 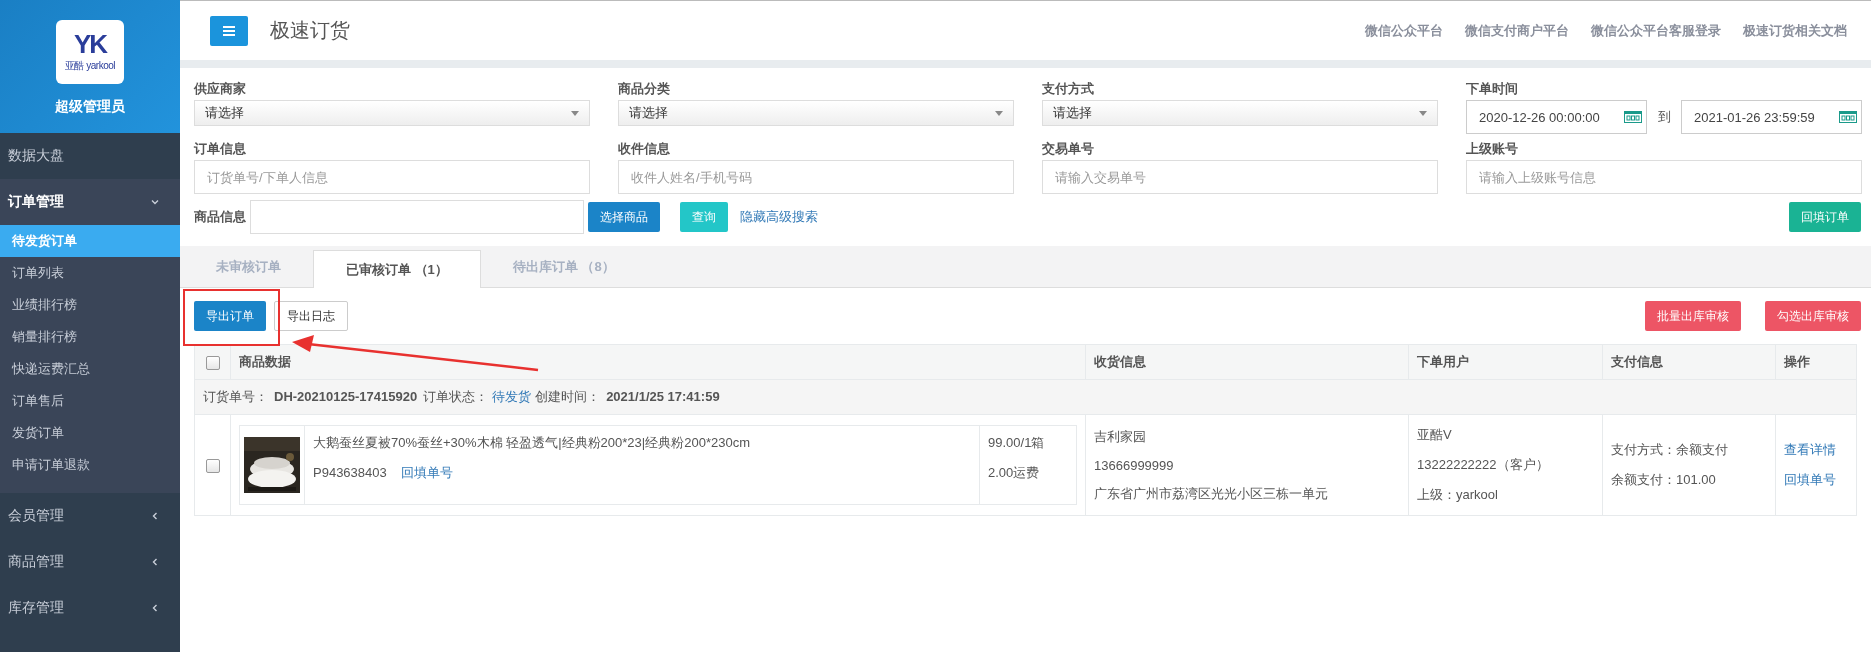 What do you see at coordinates (644, 89) in the screenshot?
I see `filter-label: 商品分类` at bounding box center [644, 89].